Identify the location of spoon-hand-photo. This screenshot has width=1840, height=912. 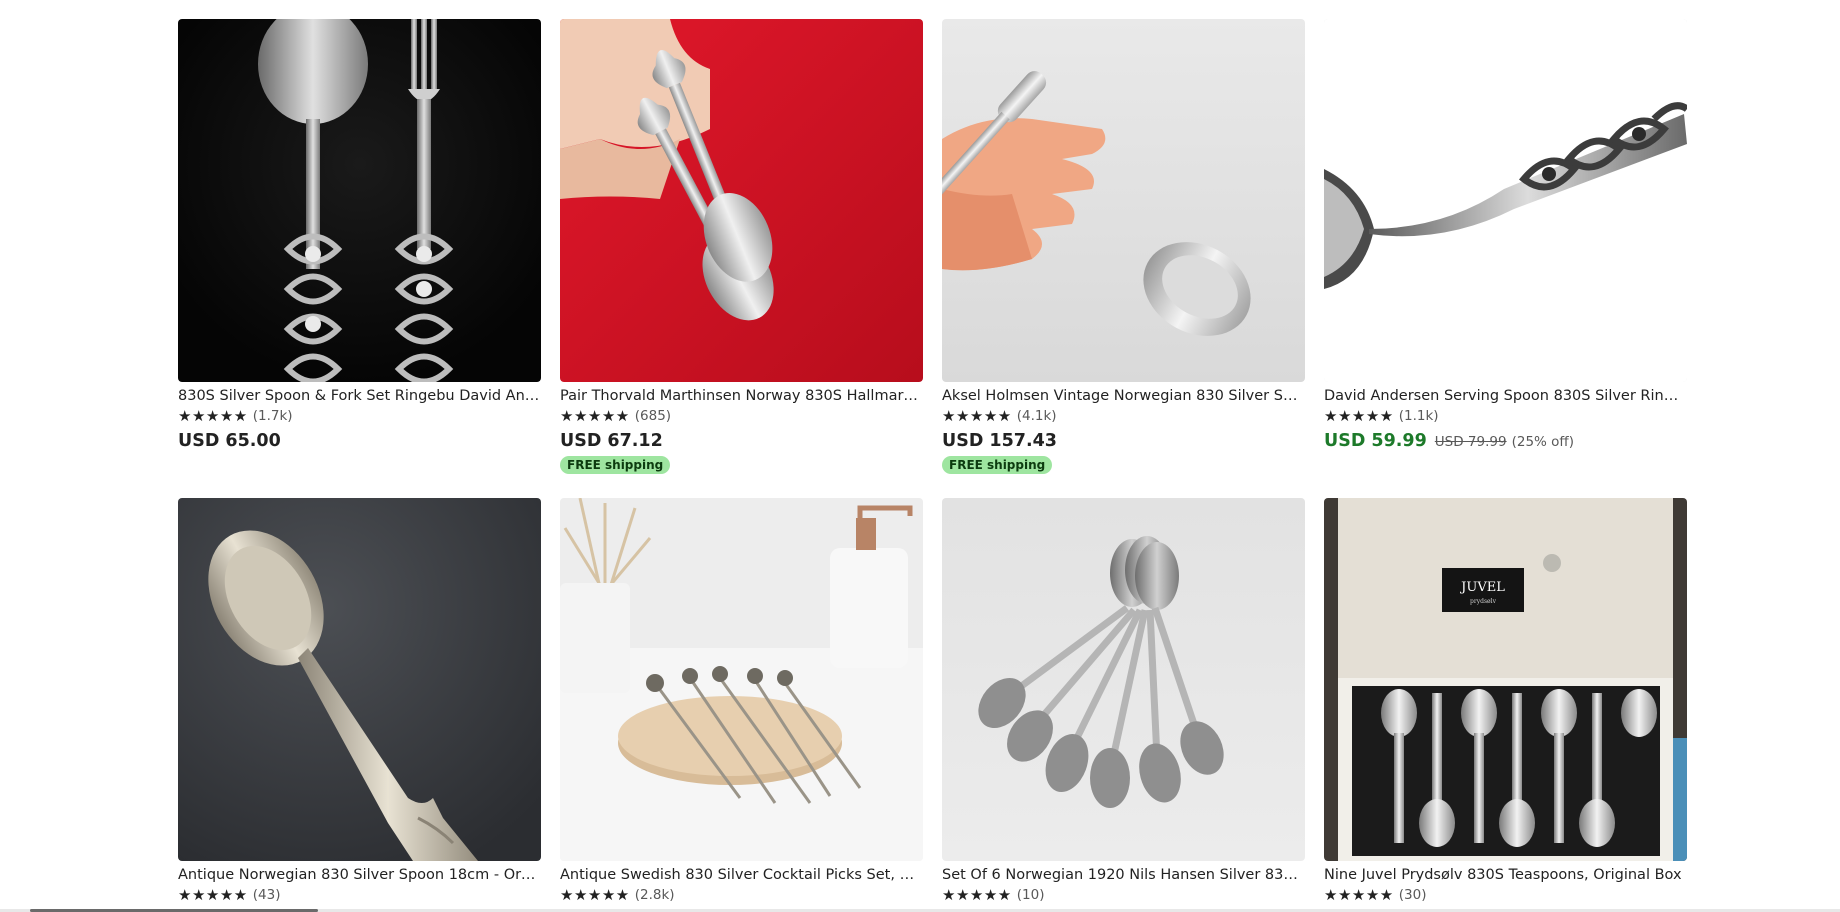
(1123, 200).